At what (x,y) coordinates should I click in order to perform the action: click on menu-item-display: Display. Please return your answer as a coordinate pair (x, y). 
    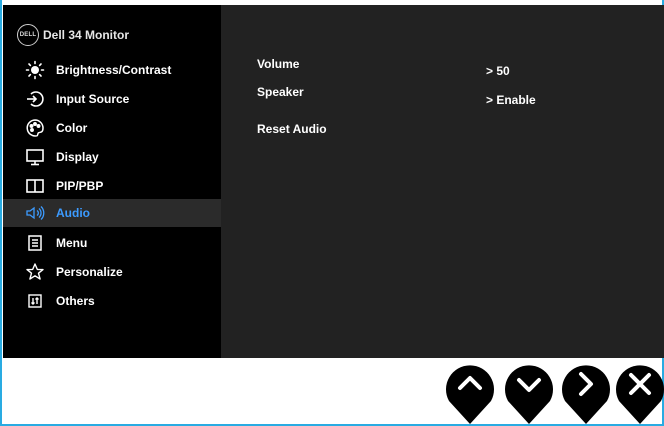
    Looking at the image, I should click on (112, 157).